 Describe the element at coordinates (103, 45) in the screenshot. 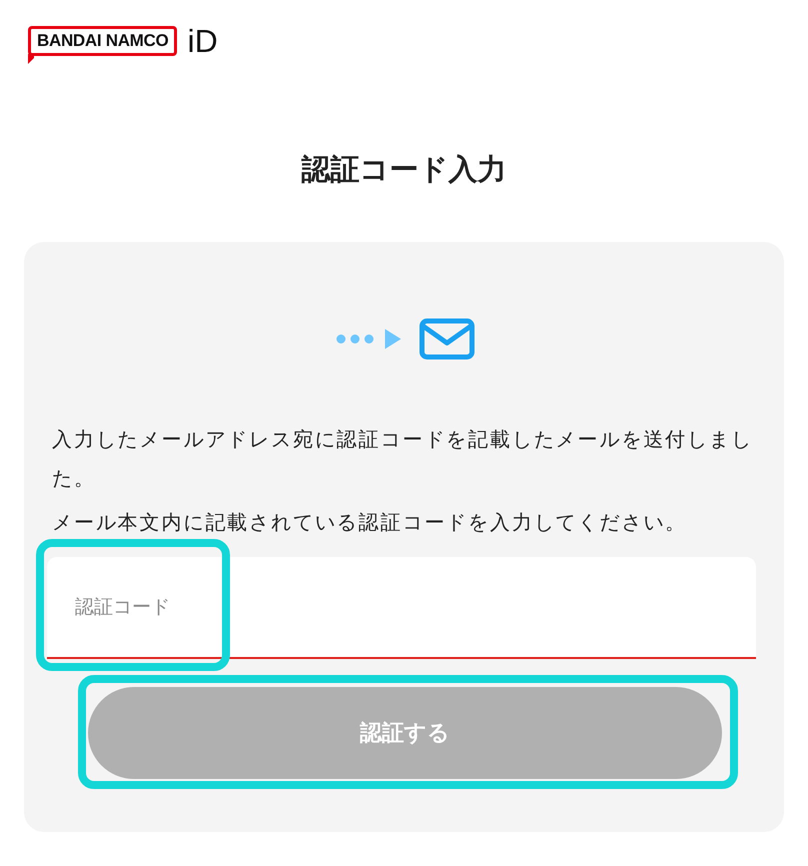

I see `logo: BANDAI NAMCO` at that location.